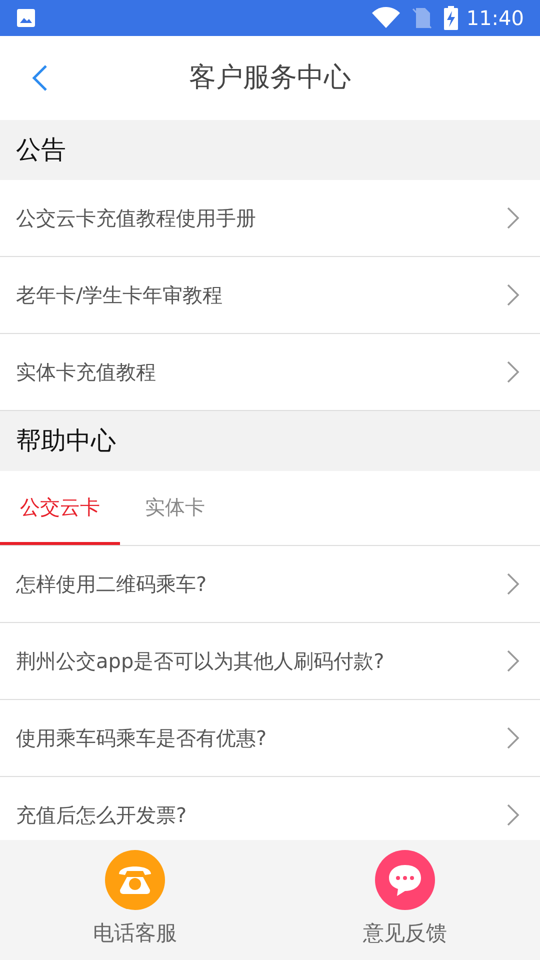  What do you see at coordinates (175, 508) in the screenshot?
I see `tab: 实体卡` at bounding box center [175, 508].